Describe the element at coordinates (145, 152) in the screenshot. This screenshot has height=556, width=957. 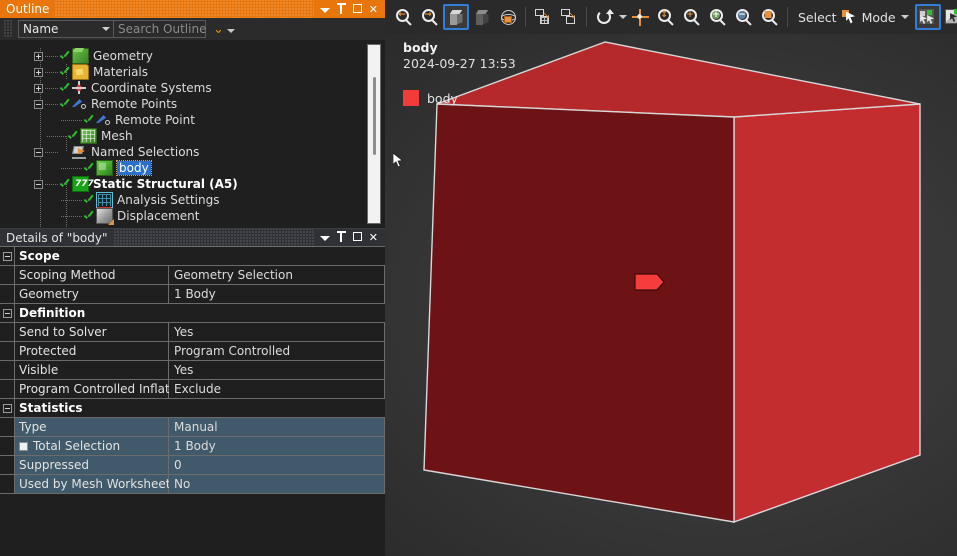
I see `tree-item-label: Named Selections` at that location.